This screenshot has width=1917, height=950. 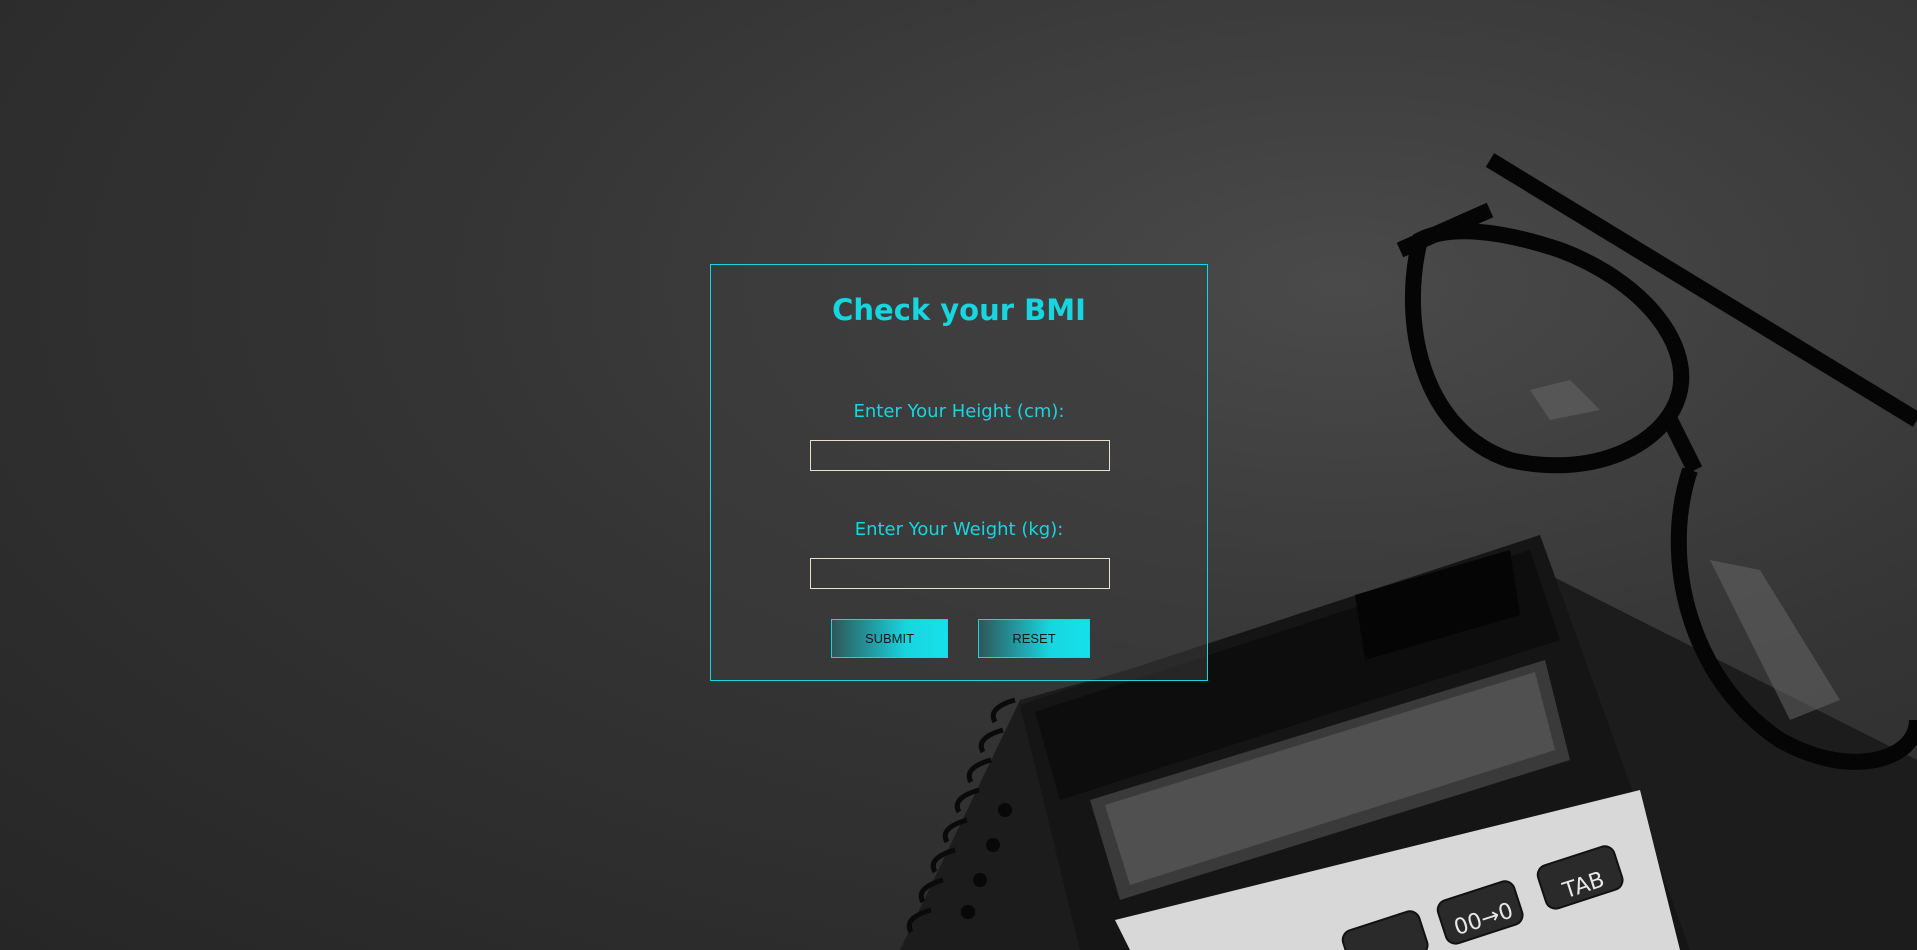 What do you see at coordinates (959, 310) in the screenshot?
I see `form-title: Check your BMI` at bounding box center [959, 310].